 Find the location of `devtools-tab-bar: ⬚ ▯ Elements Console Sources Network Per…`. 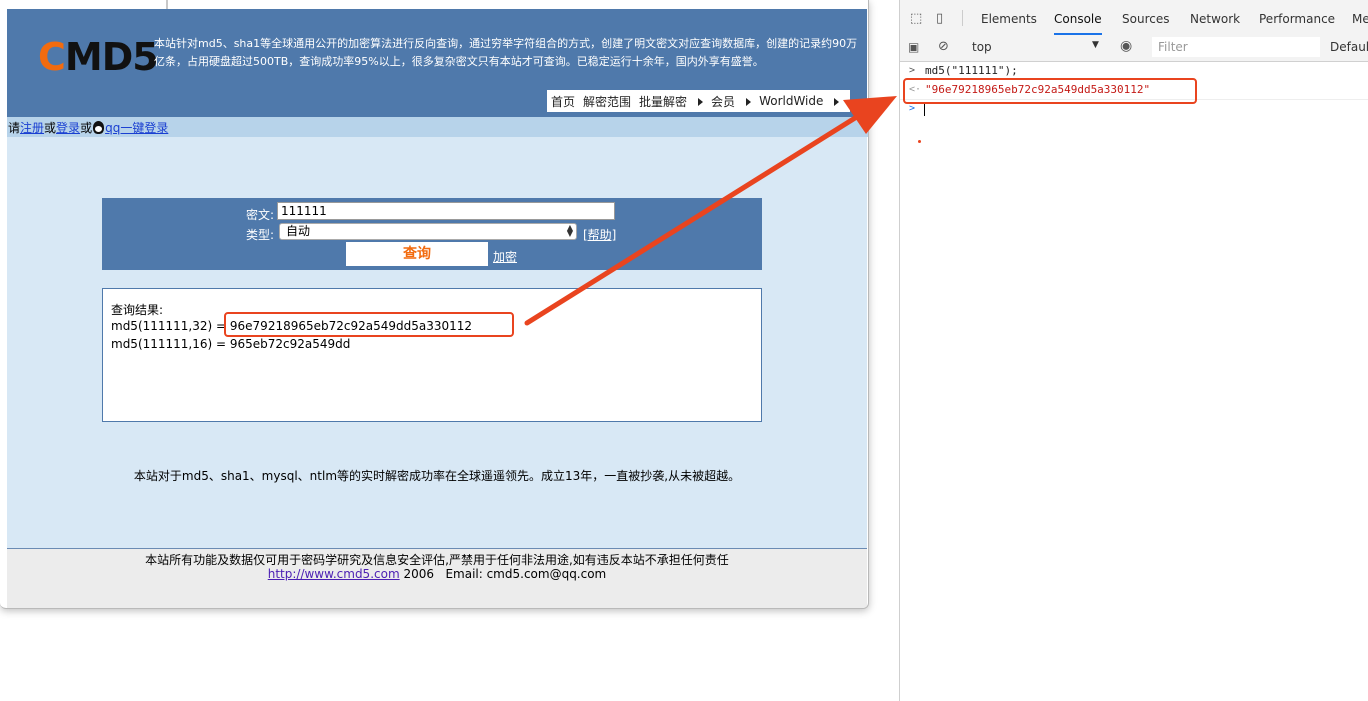

devtools-tab-bar: ⬚ ▯ Elements Console Sources Network Per… is located at coordinates (1134, 18).